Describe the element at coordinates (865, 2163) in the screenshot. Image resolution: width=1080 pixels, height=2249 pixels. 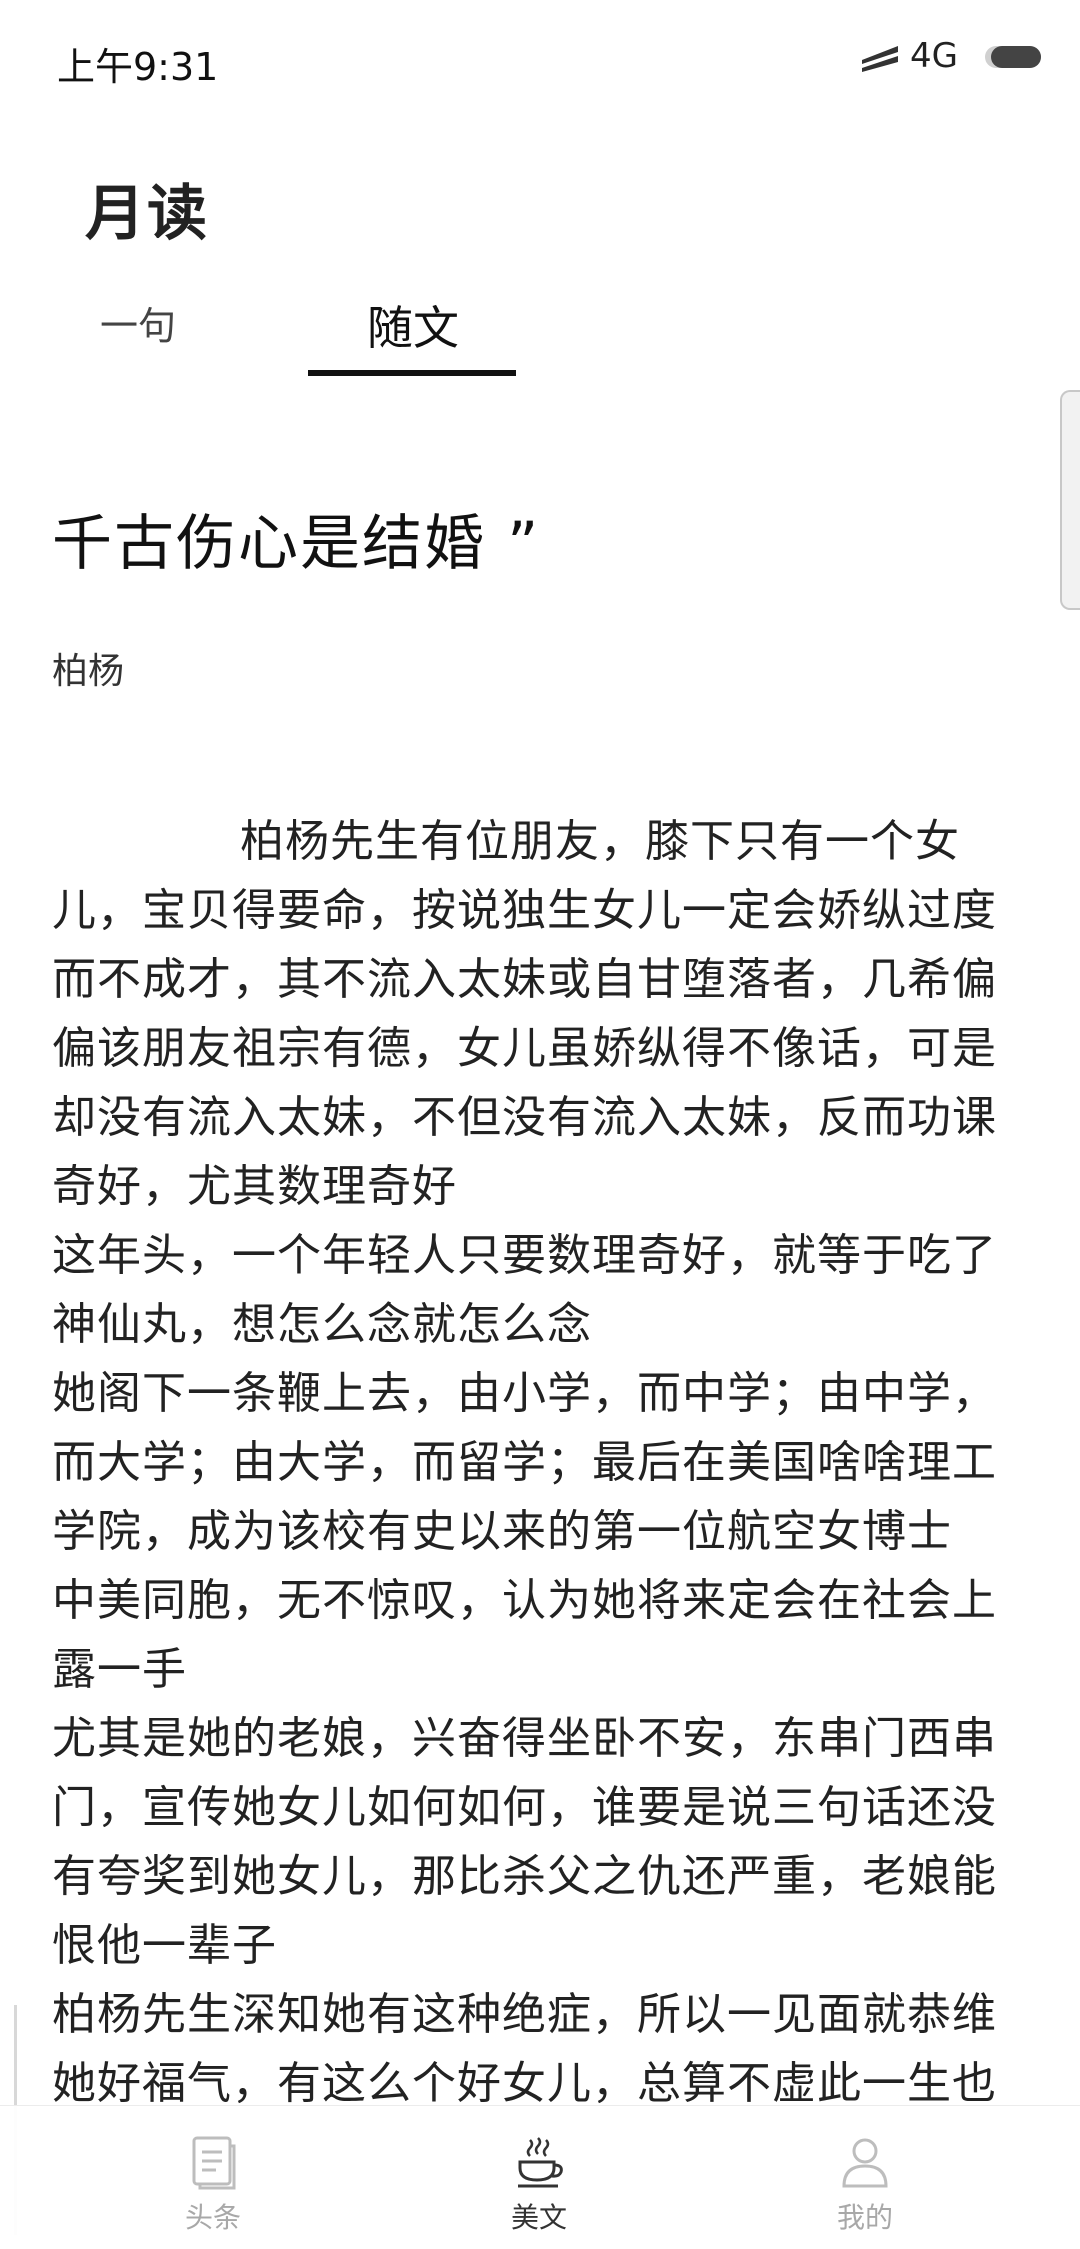
I see `person-icon` at that location.